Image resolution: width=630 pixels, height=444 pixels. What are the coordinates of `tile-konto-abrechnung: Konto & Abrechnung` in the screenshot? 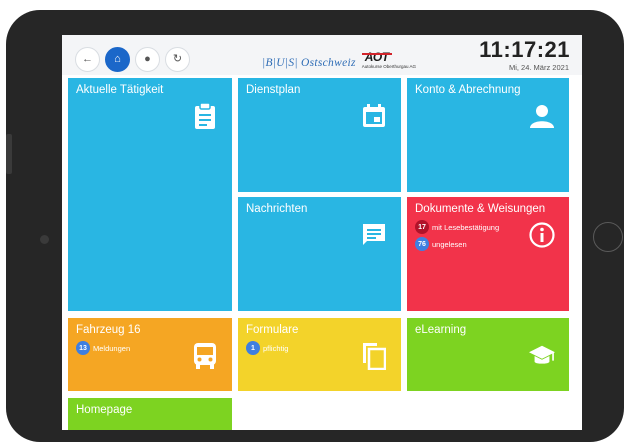 It's located at (488, 135).